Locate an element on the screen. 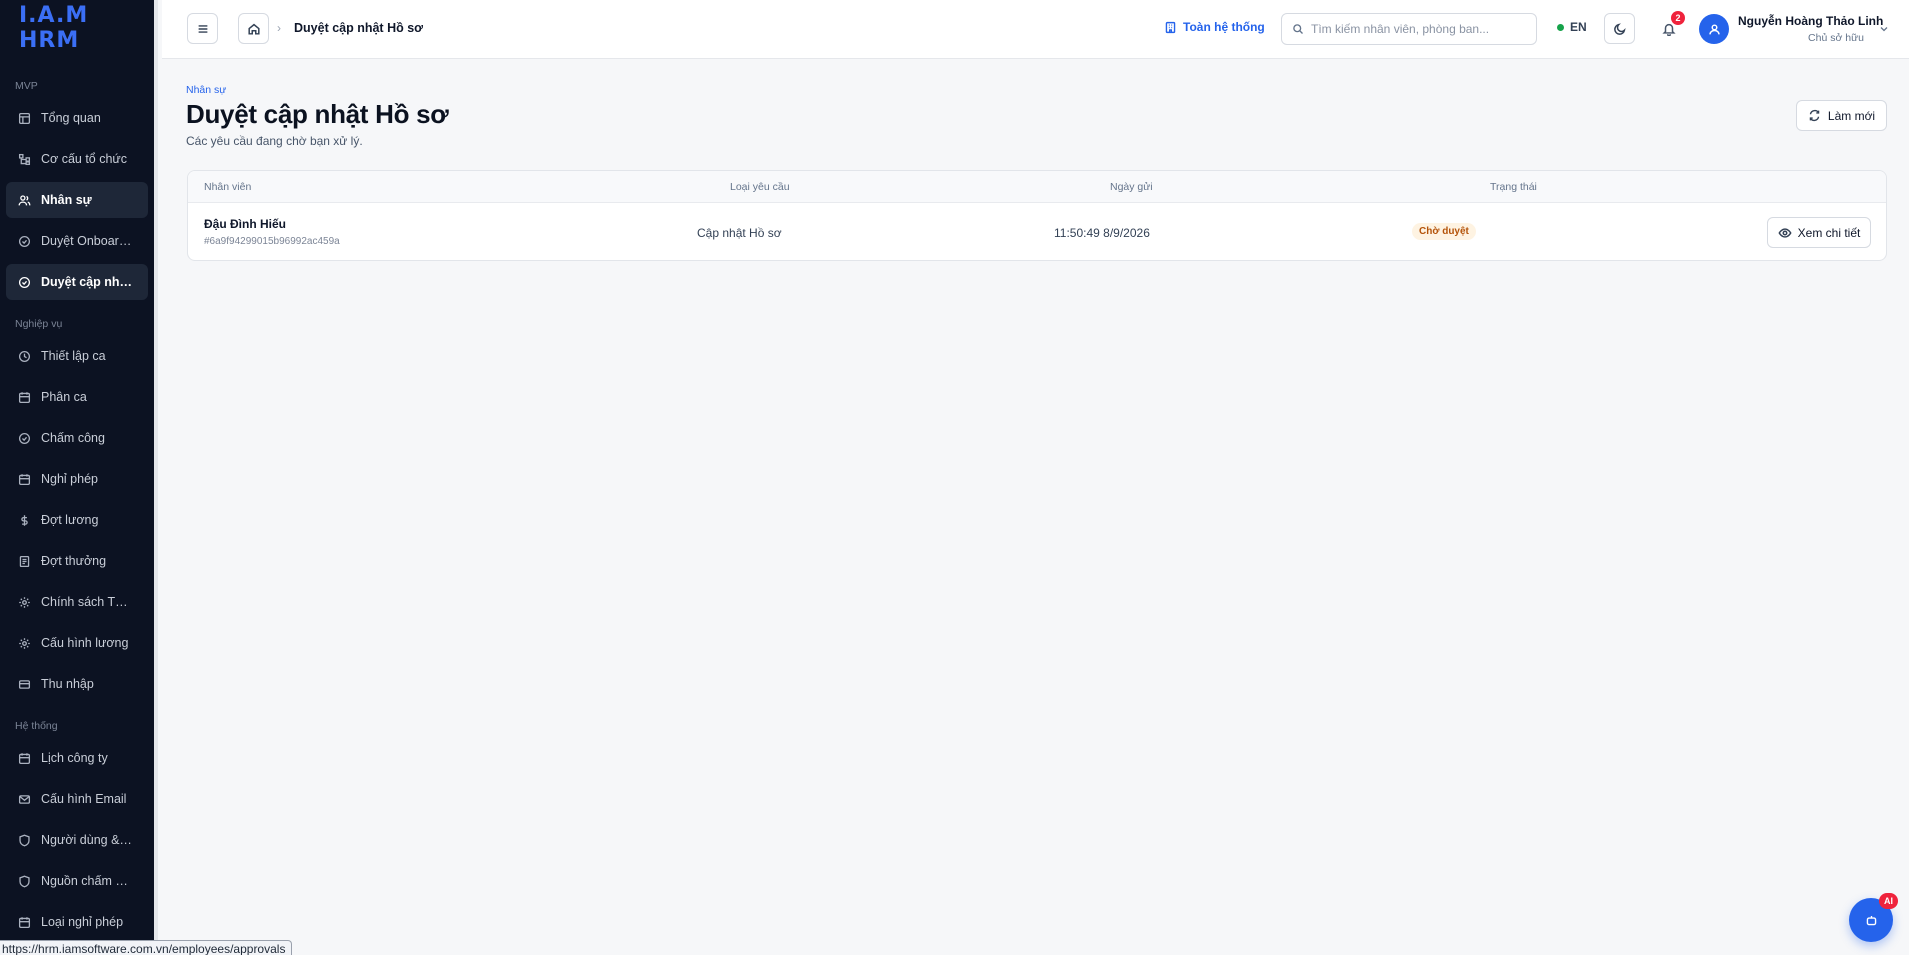 This screenshot has width=1909, height=955. sidebar-item-shift-assign: Phân ca is located at coordinates (77, 397).